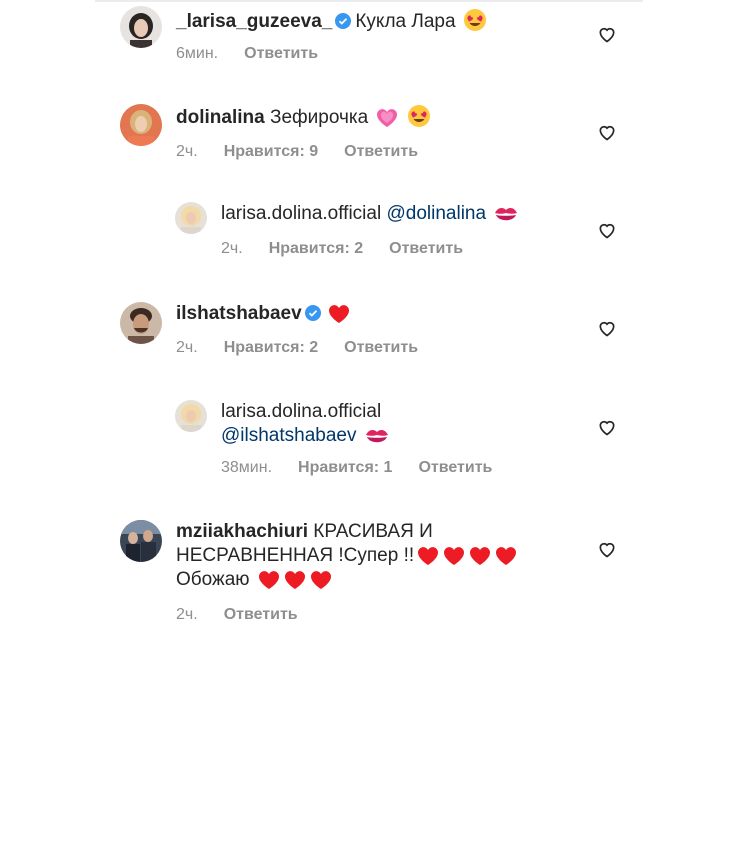 The image size is (730, 868). What do you see at coordinates (239, 313) in the screenshot?
I see `username: ilshatshabaev` at bounding box center [239, 313].